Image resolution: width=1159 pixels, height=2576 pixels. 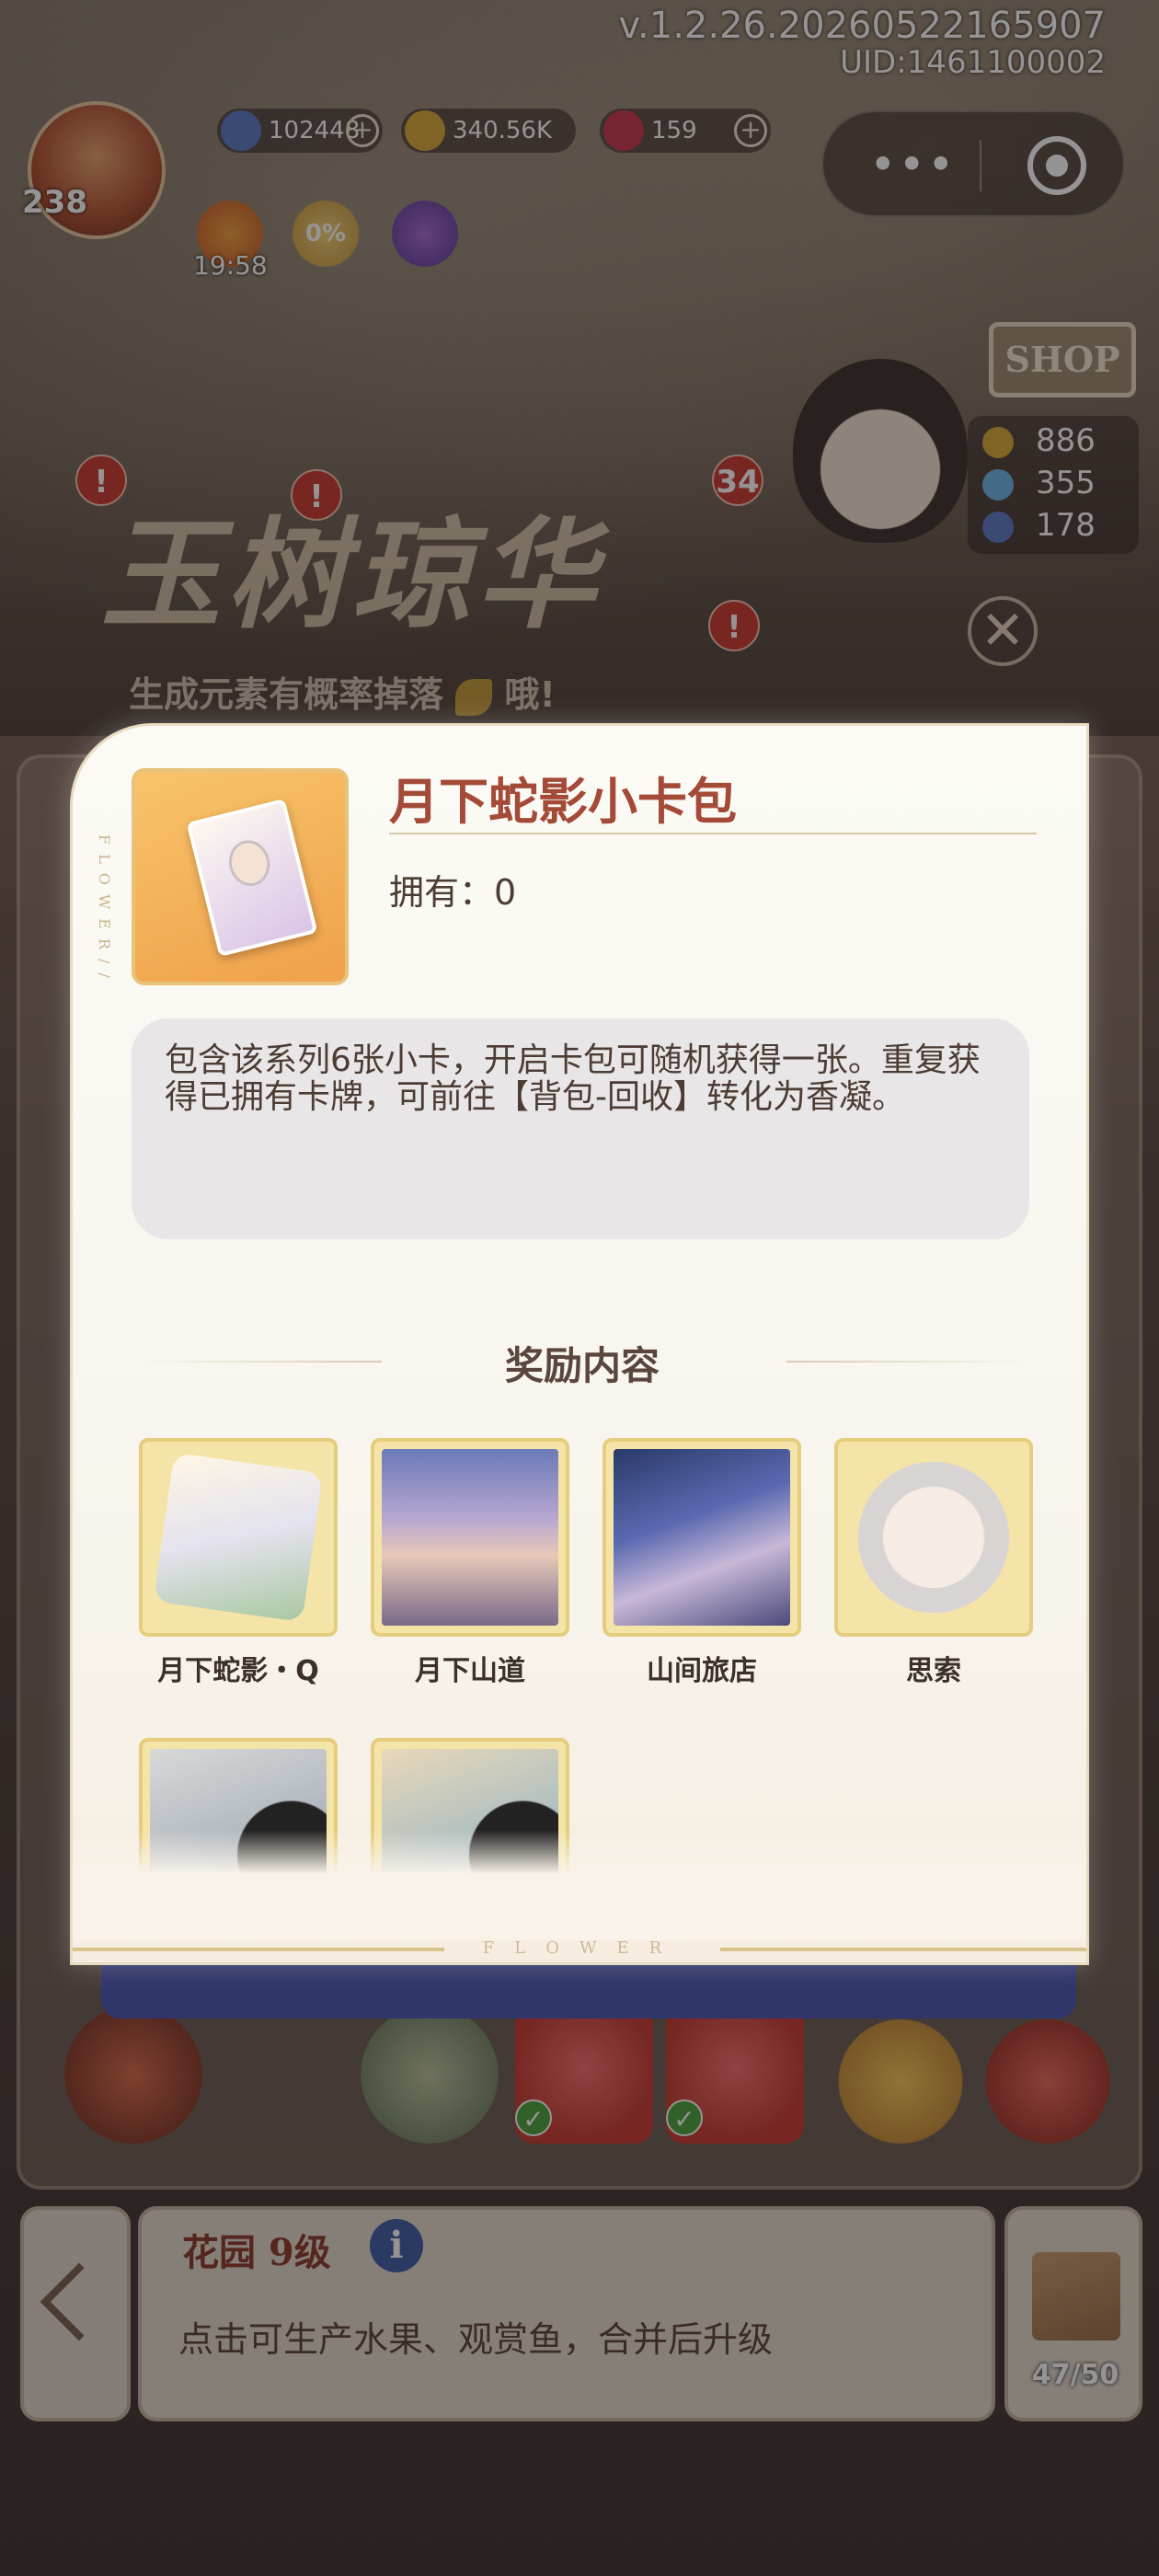 I want to click on title-divider, so click(x=713, y=833).